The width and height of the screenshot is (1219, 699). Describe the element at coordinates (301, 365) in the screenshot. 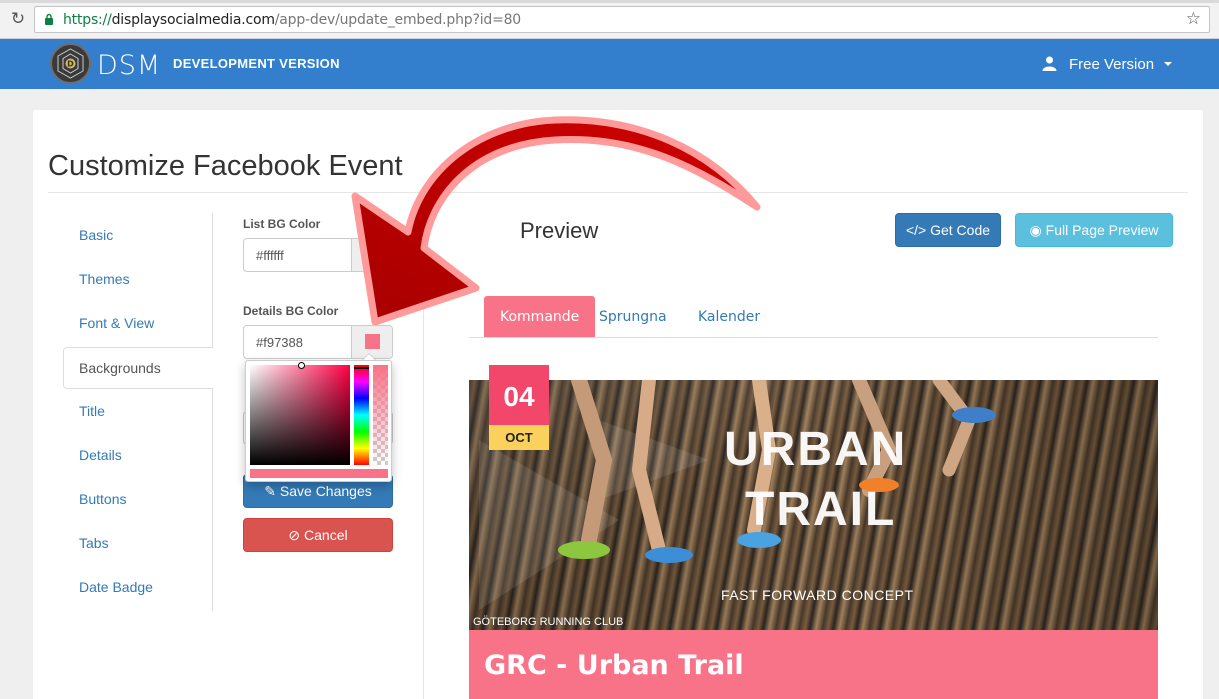

I see `saturation-handle` at that location.